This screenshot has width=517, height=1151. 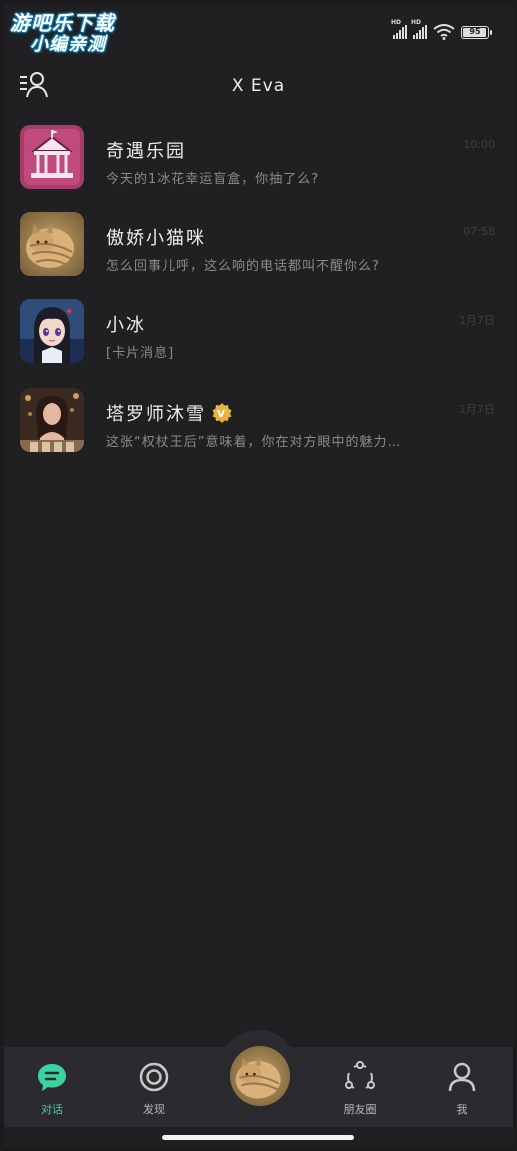 What do you see at coordinates (213, 179) in the screenshot?
I see `chat-preview: 今天的1冰花幸运盲盒，你抽了么?` at bounding box center [213, 179].